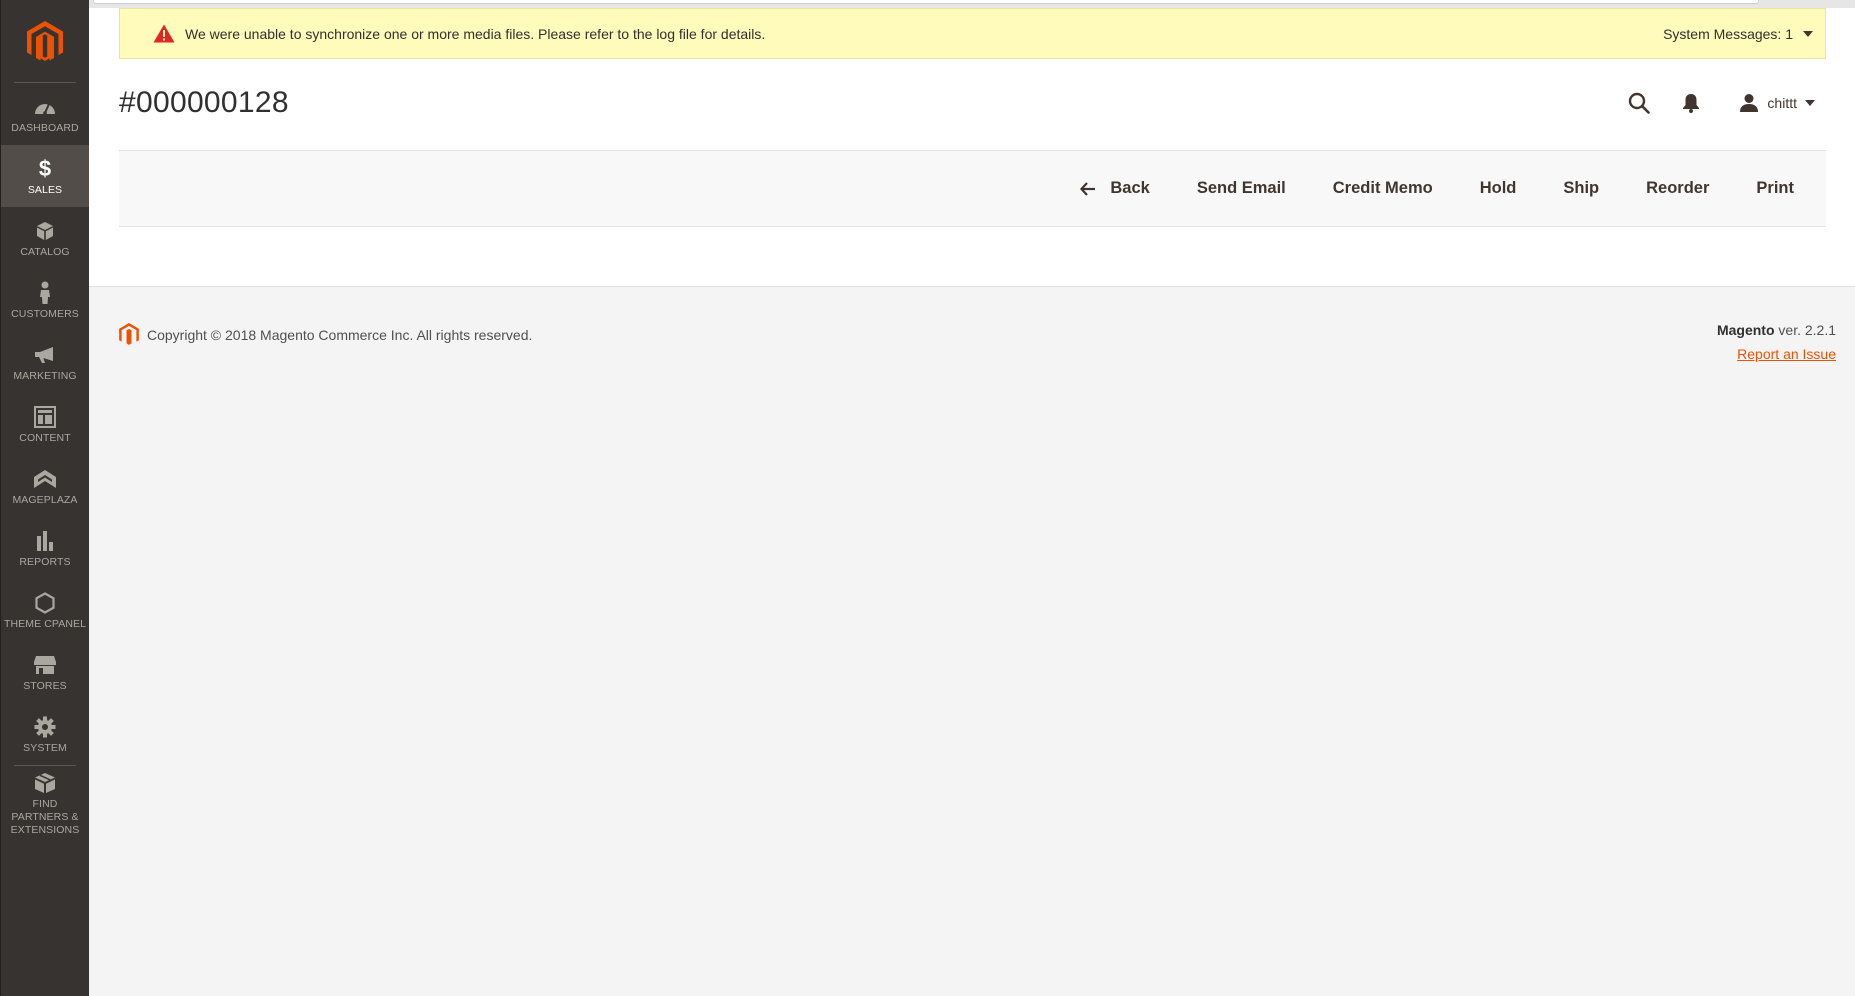 Image resolution: width=1855 pixels, height=996 pixels. I want to click on nav-stores-label: Stores, so click(45, 685).